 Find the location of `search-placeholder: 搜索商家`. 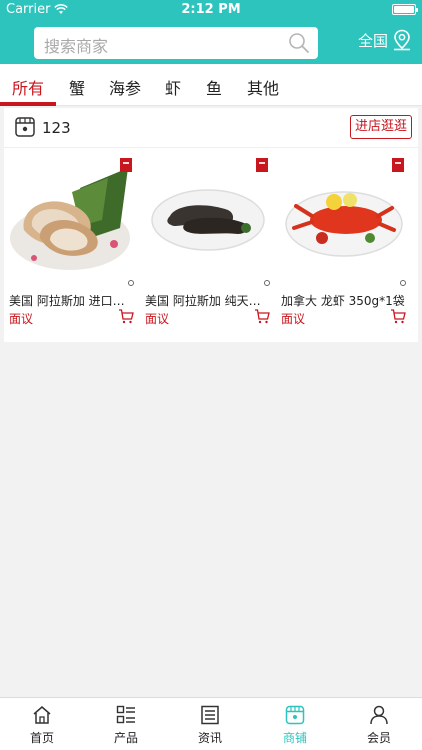

search-placeholder: 搜索商家 is located at coordinates (76, 45).